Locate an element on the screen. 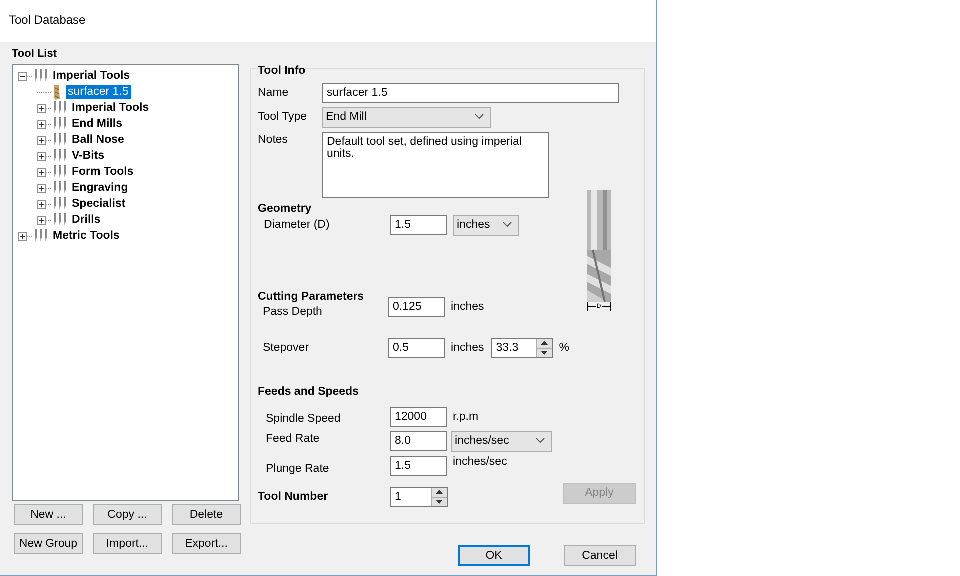 The height and width of the screenshot is (576, 960). tree-item: End Mills is located at coordinates (97, 124).